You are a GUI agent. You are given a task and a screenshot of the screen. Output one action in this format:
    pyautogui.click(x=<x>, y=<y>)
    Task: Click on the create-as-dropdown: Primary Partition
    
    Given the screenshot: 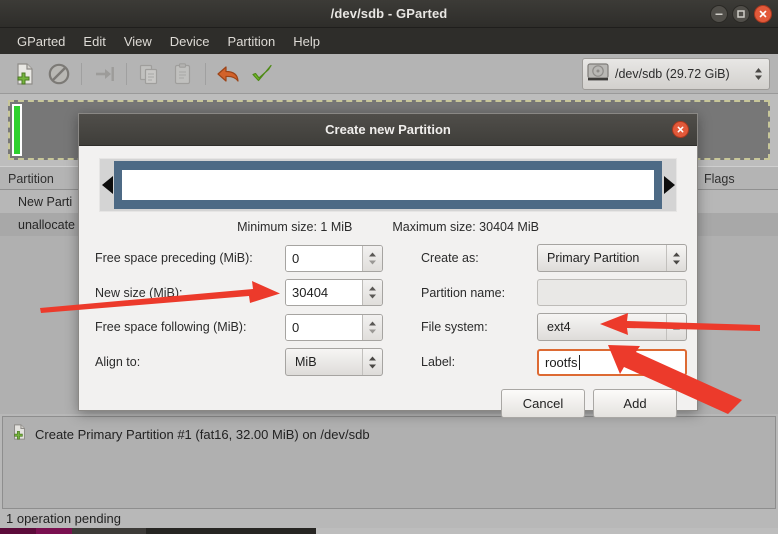 What is the action you would take?
    pyautogui.click(x=612, y=258)
    